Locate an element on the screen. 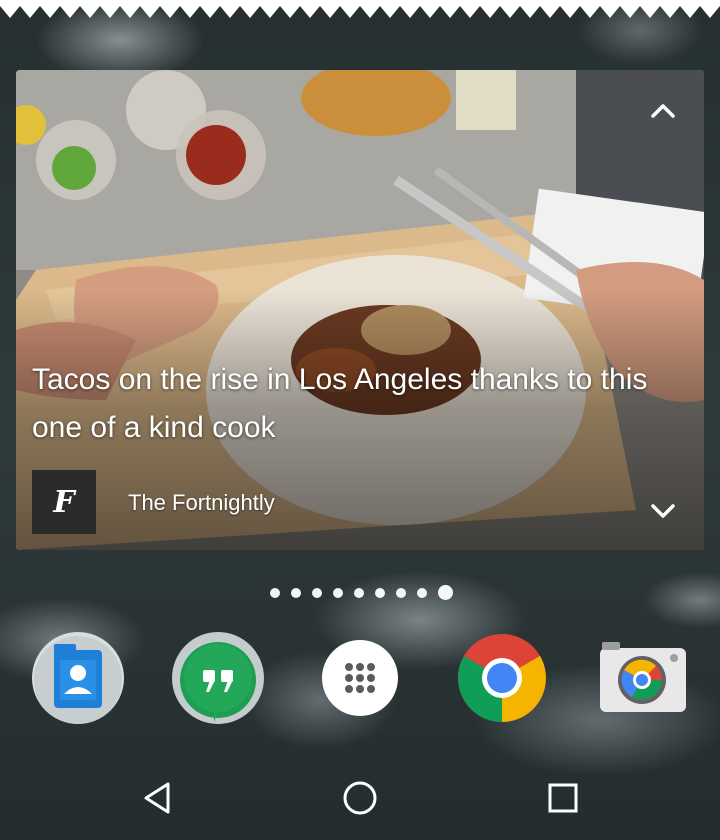  page-indicator is located at coordinates (367, 592).